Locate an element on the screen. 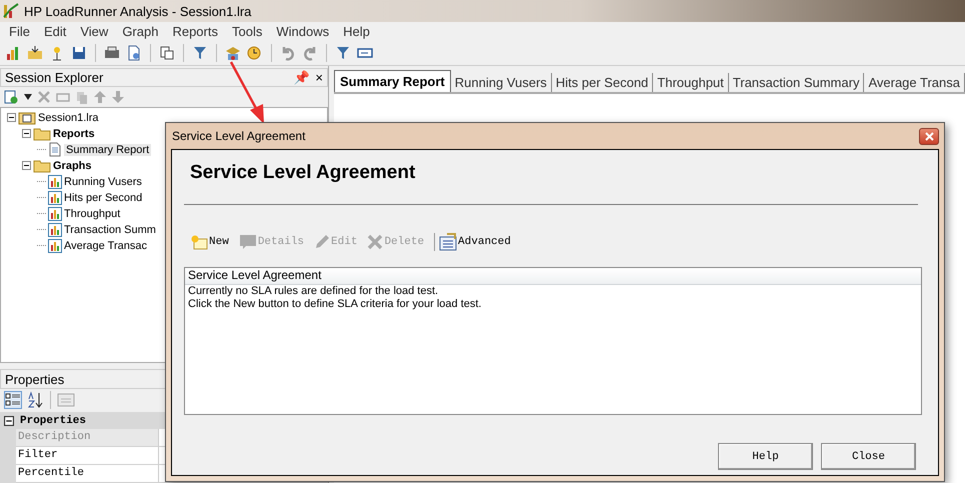 This screenshot has height=483, width=965. tab: Average Transa is located at coordinates (914, 82).